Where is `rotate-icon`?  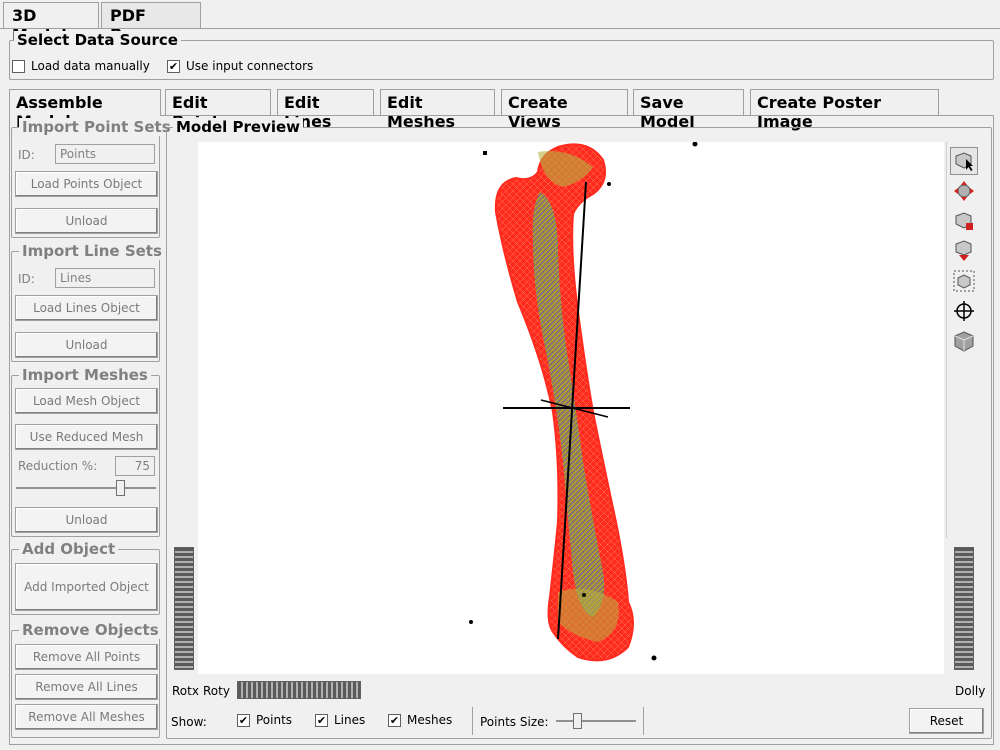 rotate-icon is located at coordinates (964, 191).